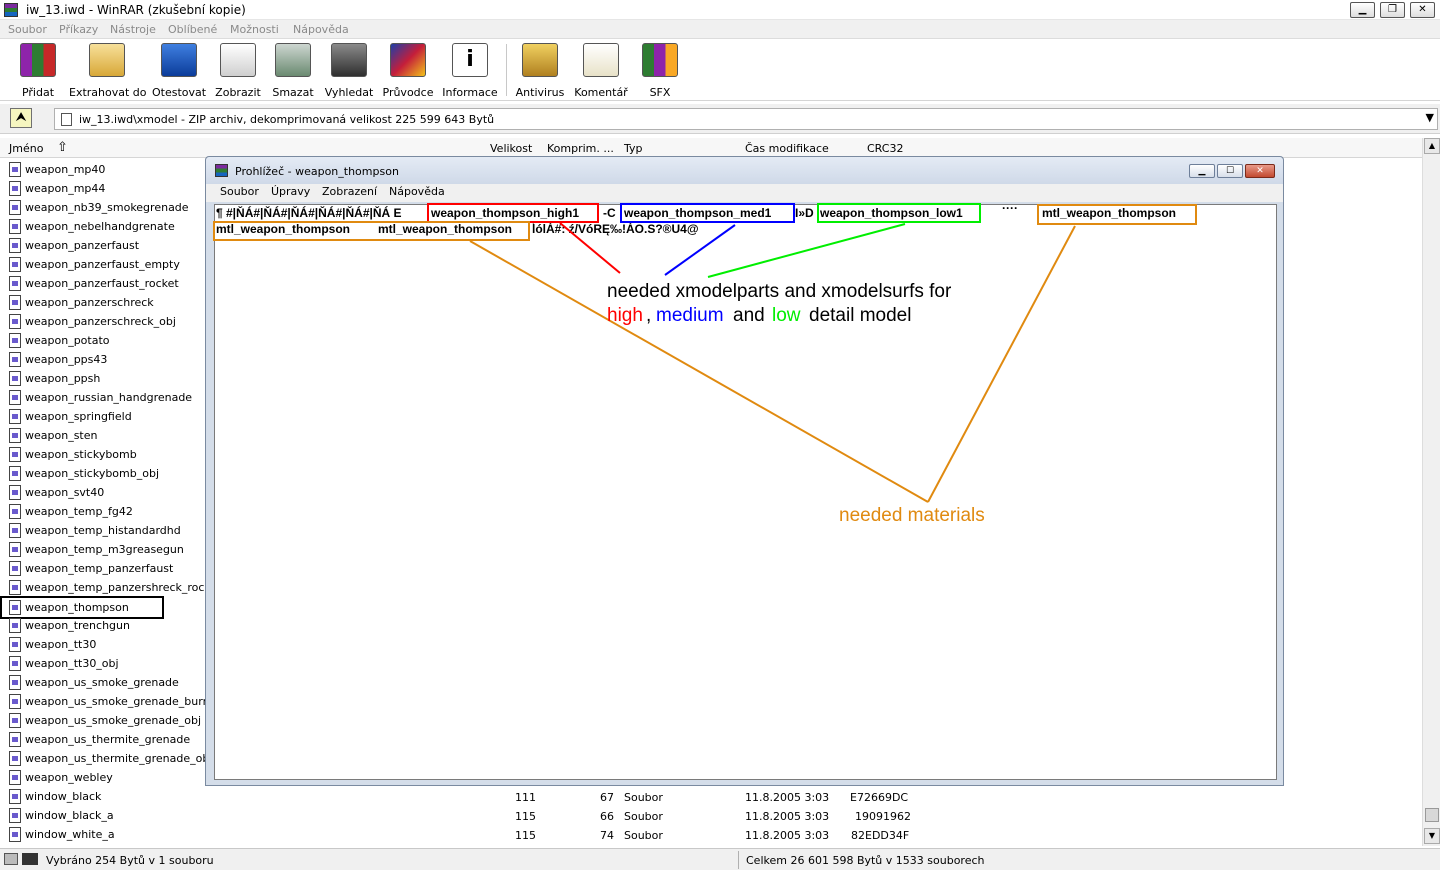 This screenshot has width=1440, height=870. I want to click on list-item: window_white_a, so click(102, 834).